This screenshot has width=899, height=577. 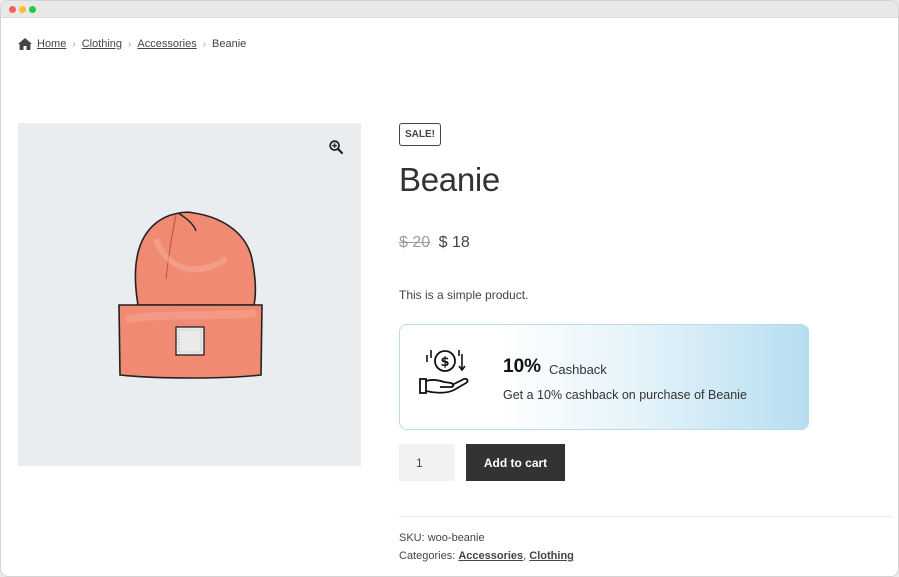 What do you see at coordinates (427, 556) in the screenshot?
I see `categories-label: Categories:` at bounding box center [427, 556].